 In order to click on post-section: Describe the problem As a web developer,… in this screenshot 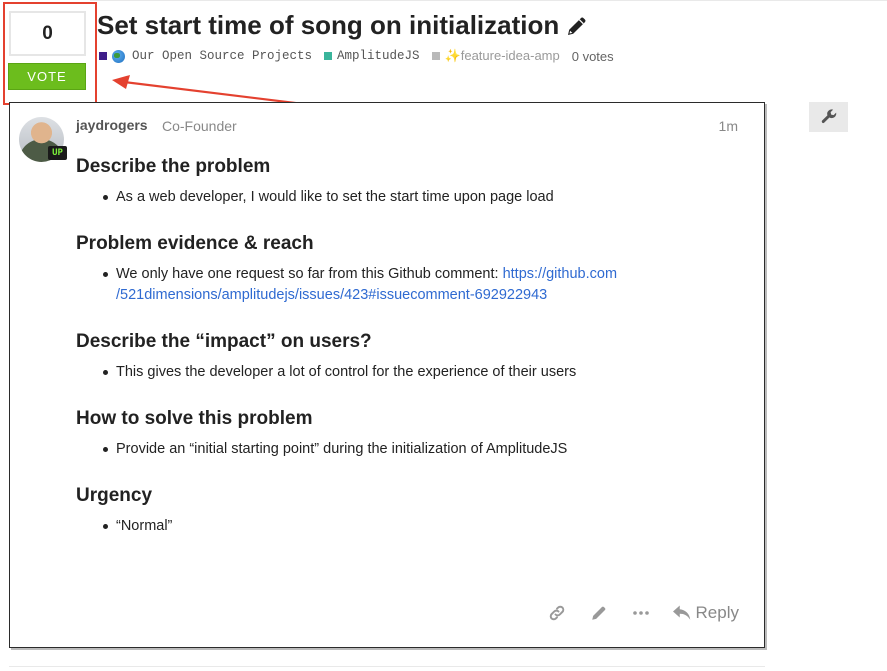, I will do `click(406, 181)`.